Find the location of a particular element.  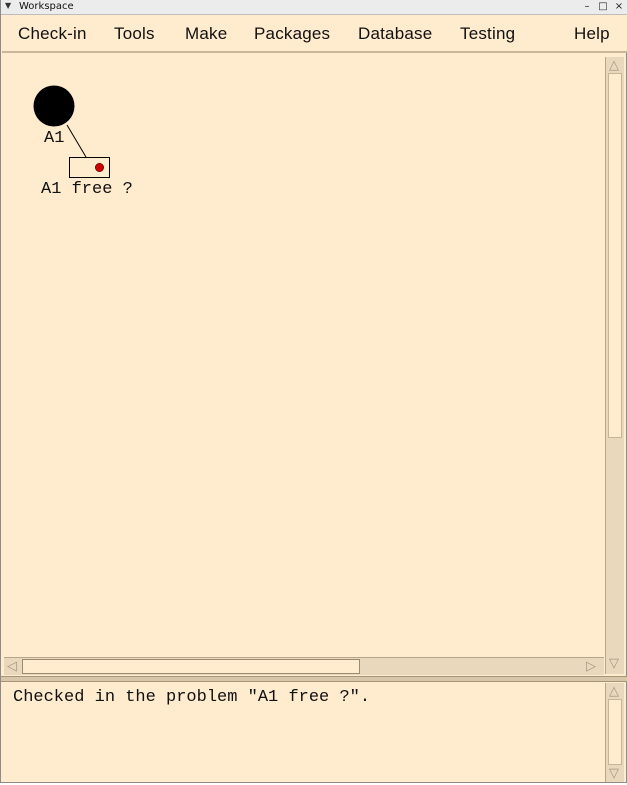

window-menu-icon: ▼ is located at coordinates (8, 5).